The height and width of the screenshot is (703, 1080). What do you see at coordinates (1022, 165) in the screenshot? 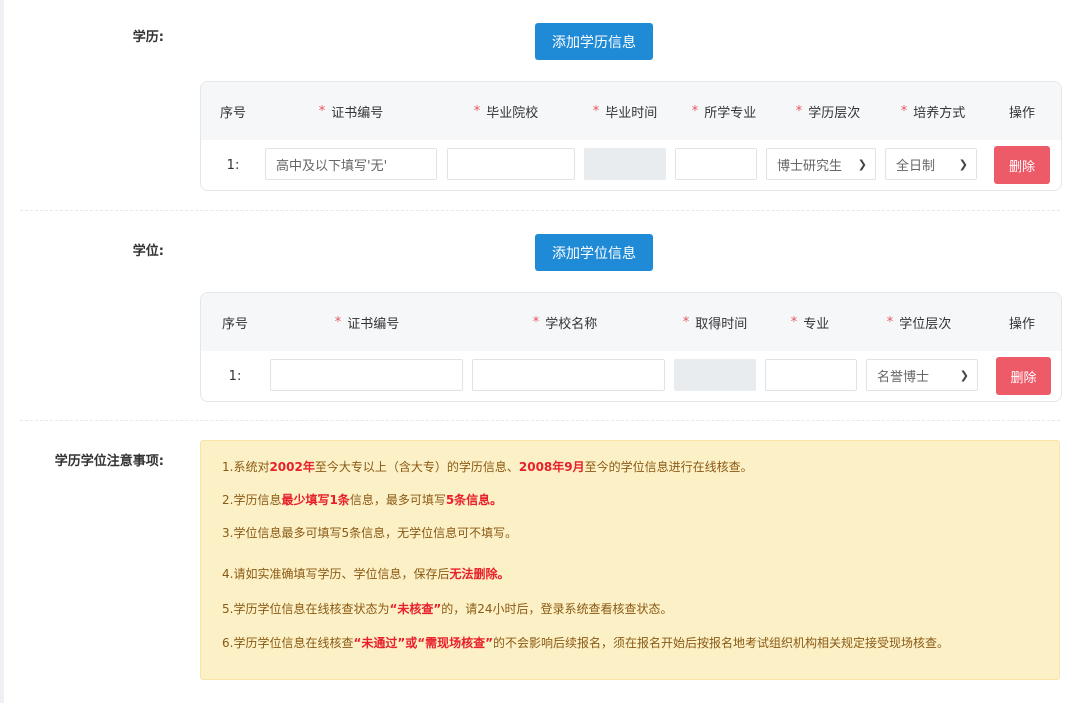
I see `edu-delete-button: 删除` at bounding box center [1022, 165].